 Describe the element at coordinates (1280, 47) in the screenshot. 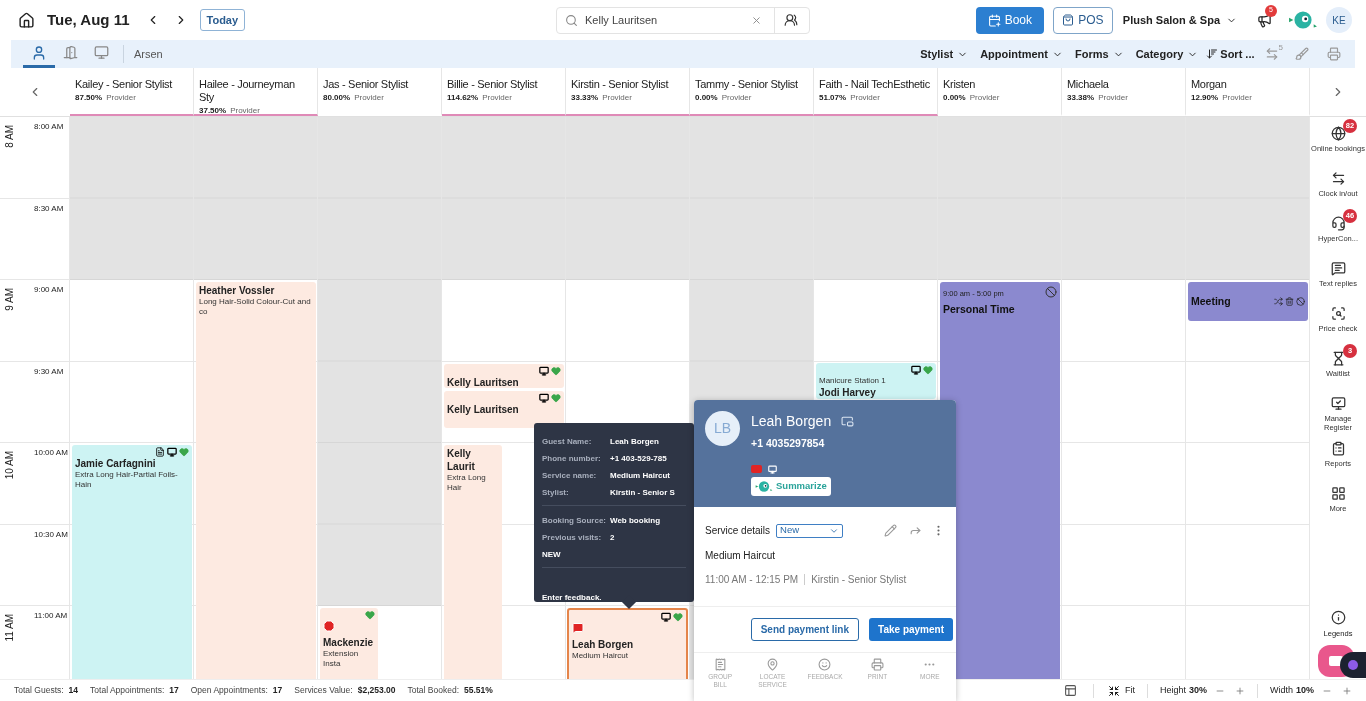

I see `swap-count: 5` at that location.